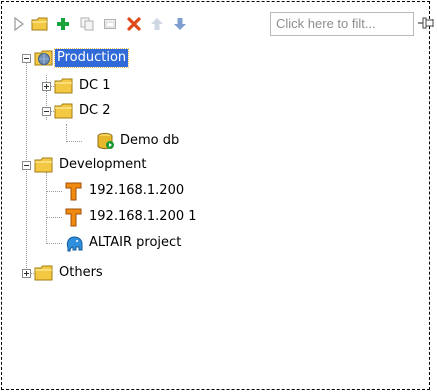  Describe the element at coordinates (81, 272) in the screenshot. I see `tree-item-label: Others` at that location.